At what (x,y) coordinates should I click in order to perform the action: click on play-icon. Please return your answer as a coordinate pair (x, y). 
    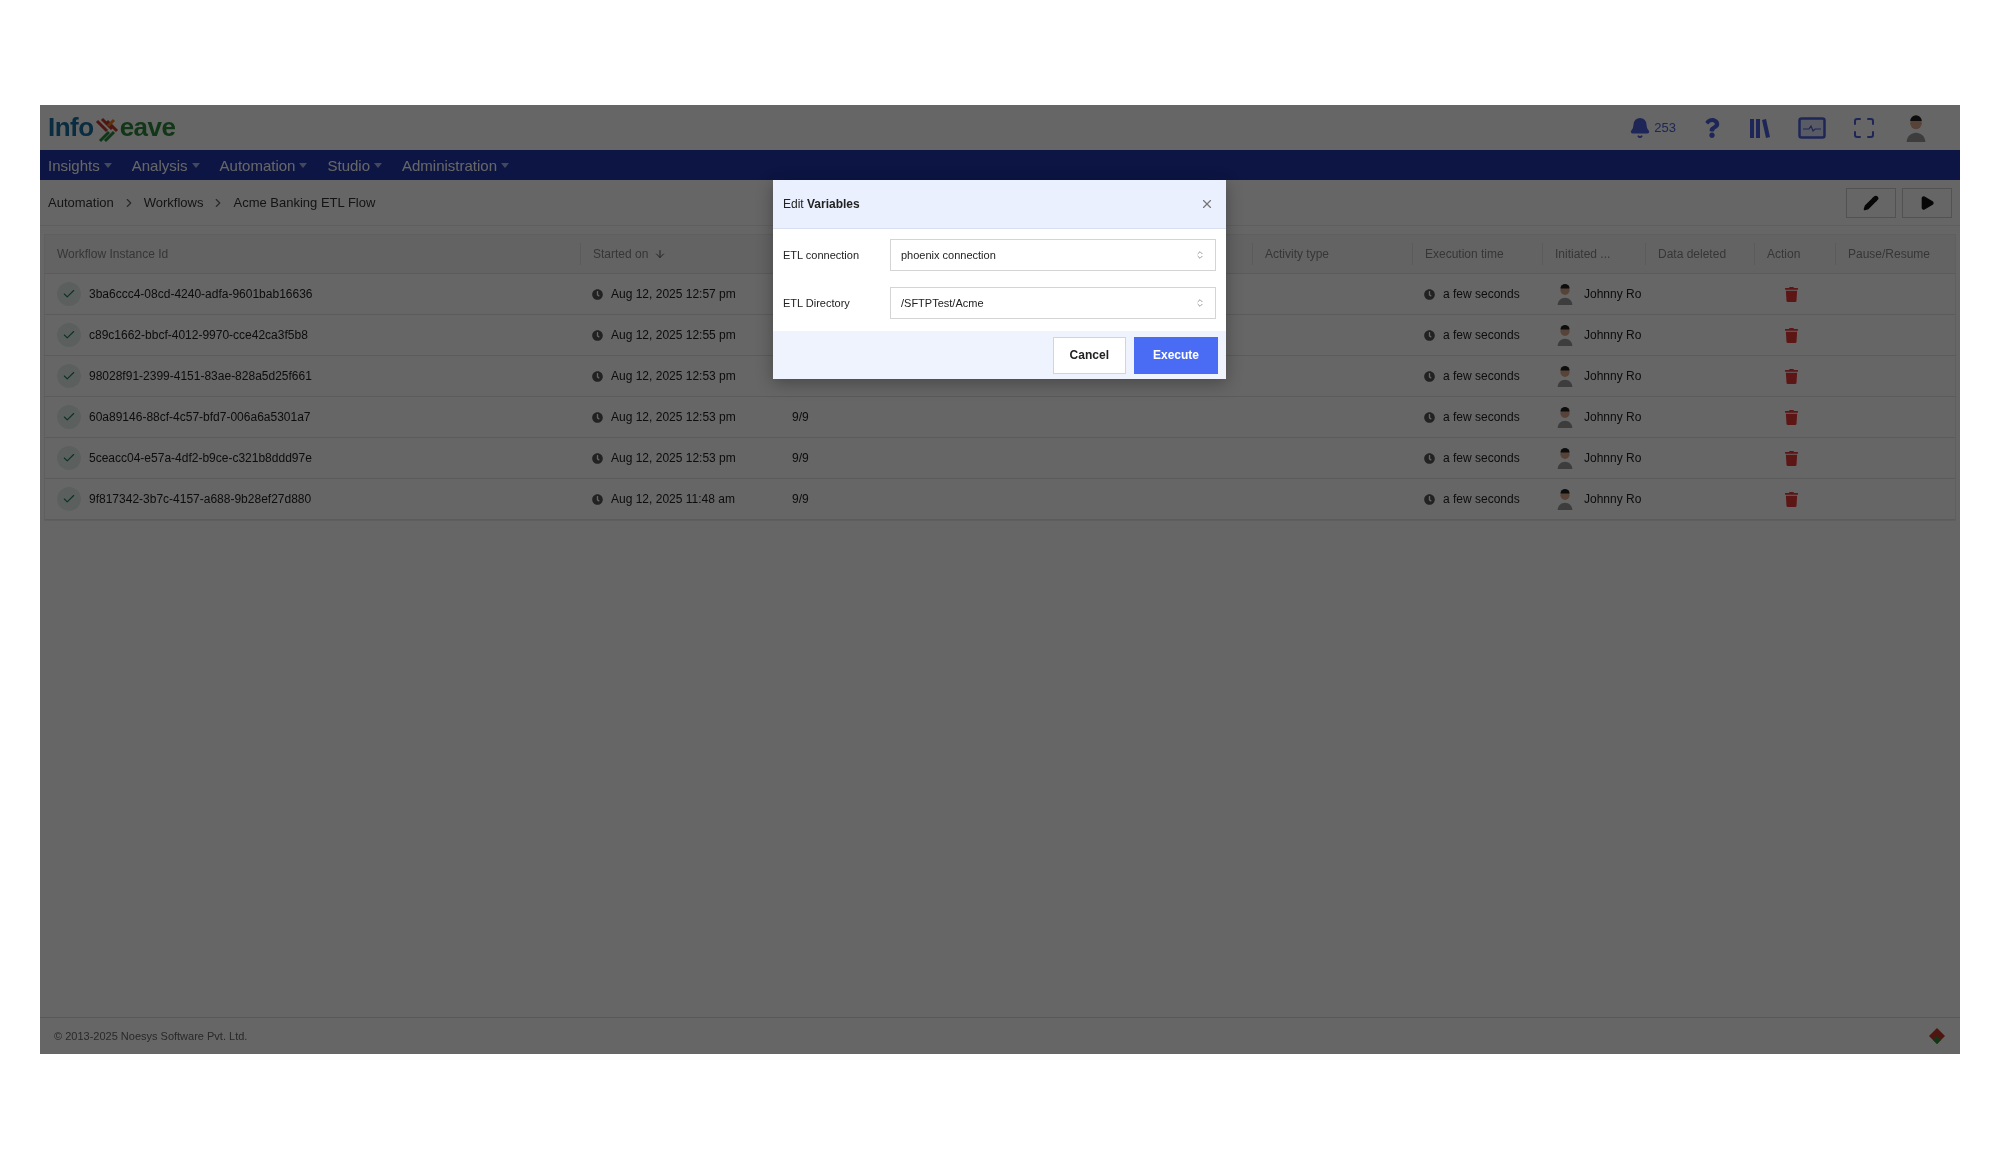
    Looking at the image, I should click on (1927, 202).